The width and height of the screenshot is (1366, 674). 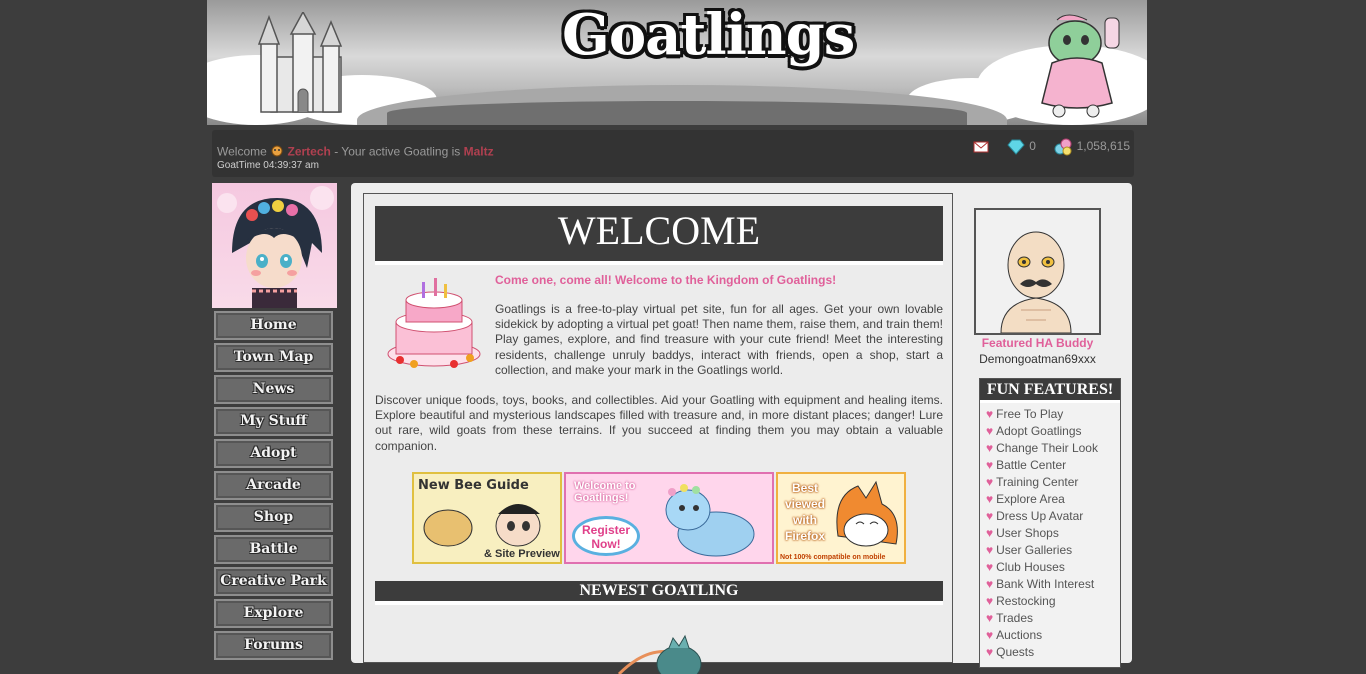 What do you see at coordinates (1027, 533) in the screenshot?
I see `fun-feature-label: User Shops` at bounding box center [1027, 533].